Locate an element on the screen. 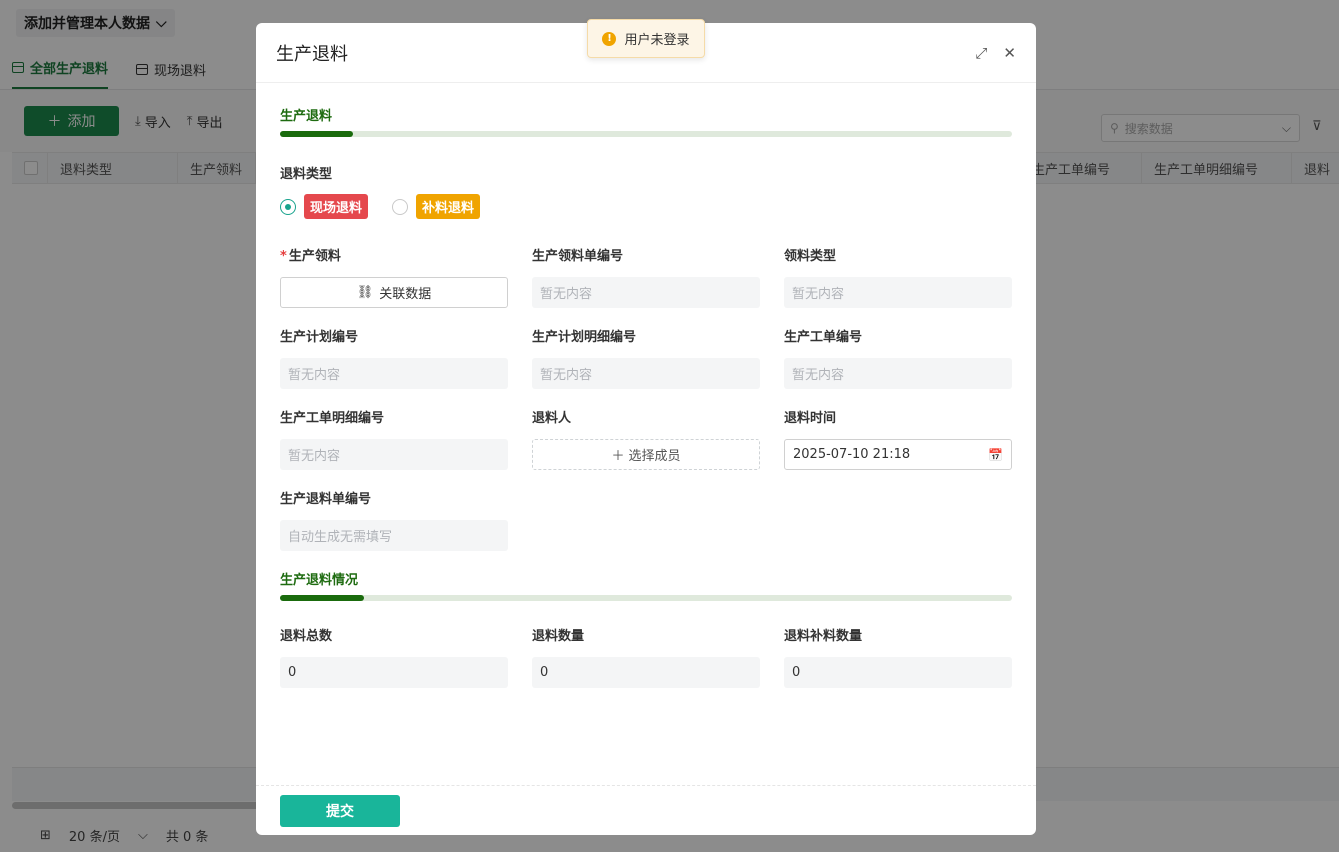  field-label: 生产工单编号 is located at coordinates (823, 337).